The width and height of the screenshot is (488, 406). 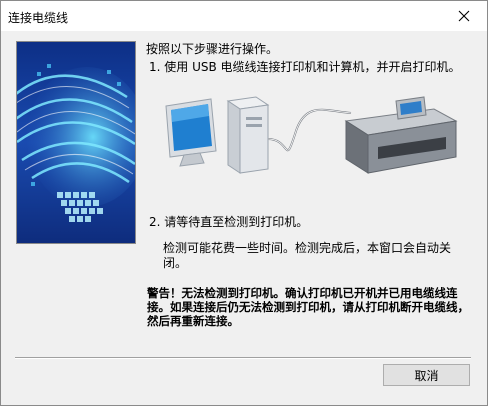 I want to click on button-separator, so click(x=243, y=358).